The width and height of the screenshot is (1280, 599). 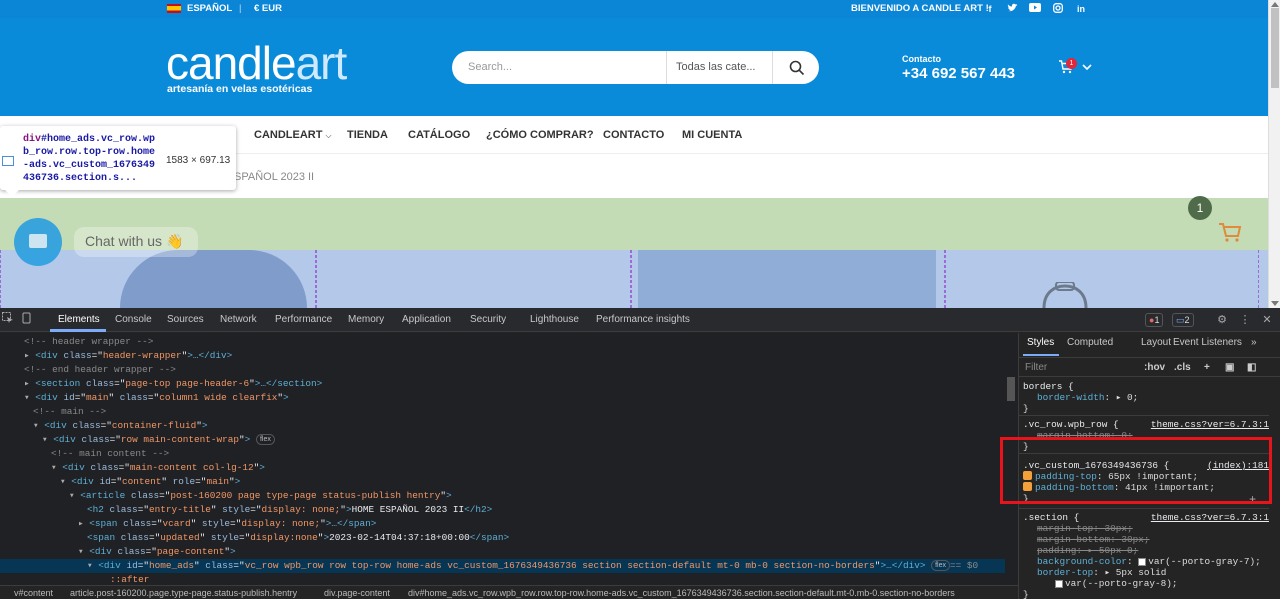 I want to click on instagram-icon, so click(x=1058, y=9).